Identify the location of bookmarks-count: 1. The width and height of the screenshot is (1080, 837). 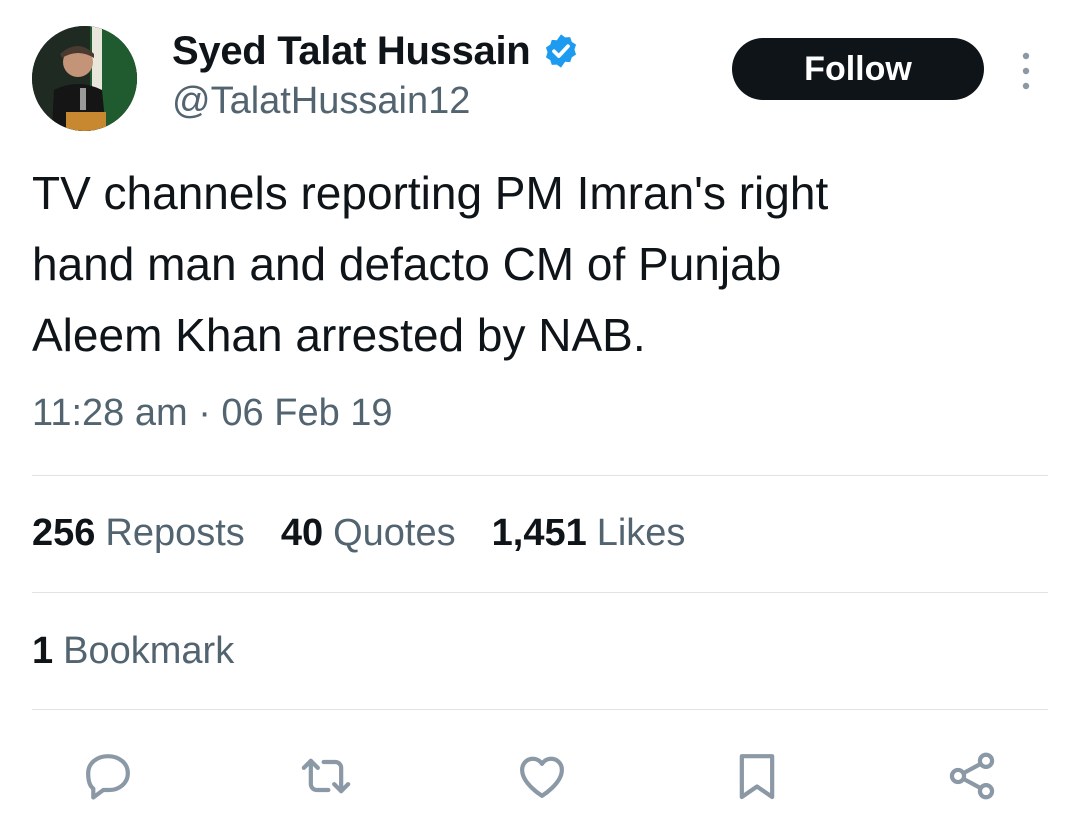
(43, 651).